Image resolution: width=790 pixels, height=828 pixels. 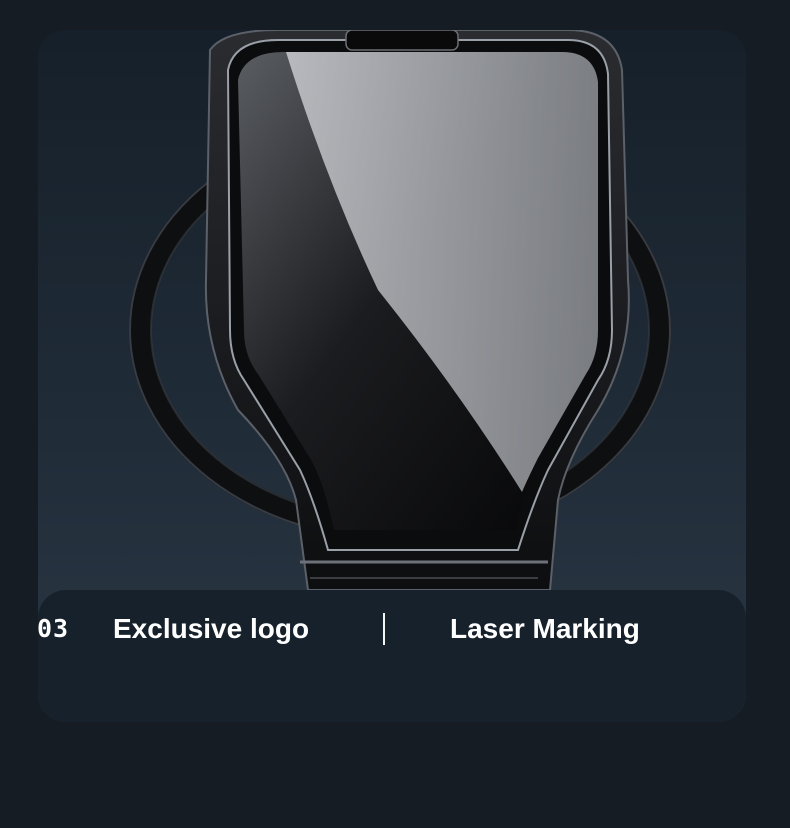 What do you see at coordinates (545, 628) in the screenshot?
I see `feature-subtitle: Laser Marking` at bounding box center [545, 628].